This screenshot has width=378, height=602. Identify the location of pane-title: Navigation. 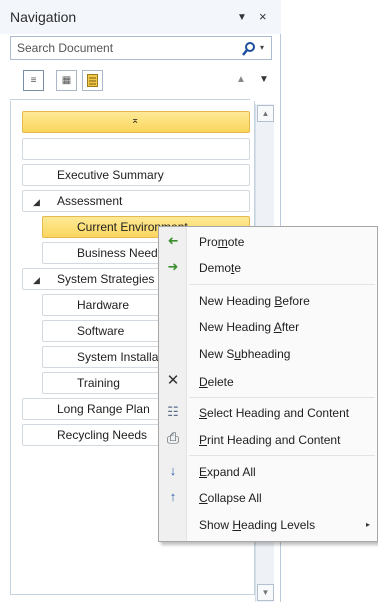
(43, 17).